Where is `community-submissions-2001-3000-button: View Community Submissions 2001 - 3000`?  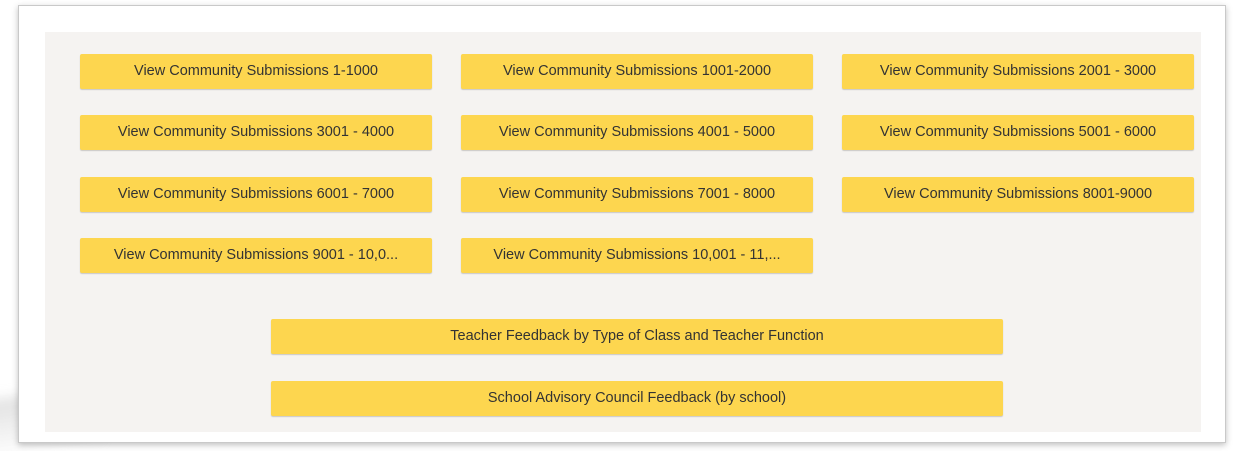 community-submissions-2001-3000-button: View Community Submissions 2001 - 3000 is located at coordinates (1018, 71).